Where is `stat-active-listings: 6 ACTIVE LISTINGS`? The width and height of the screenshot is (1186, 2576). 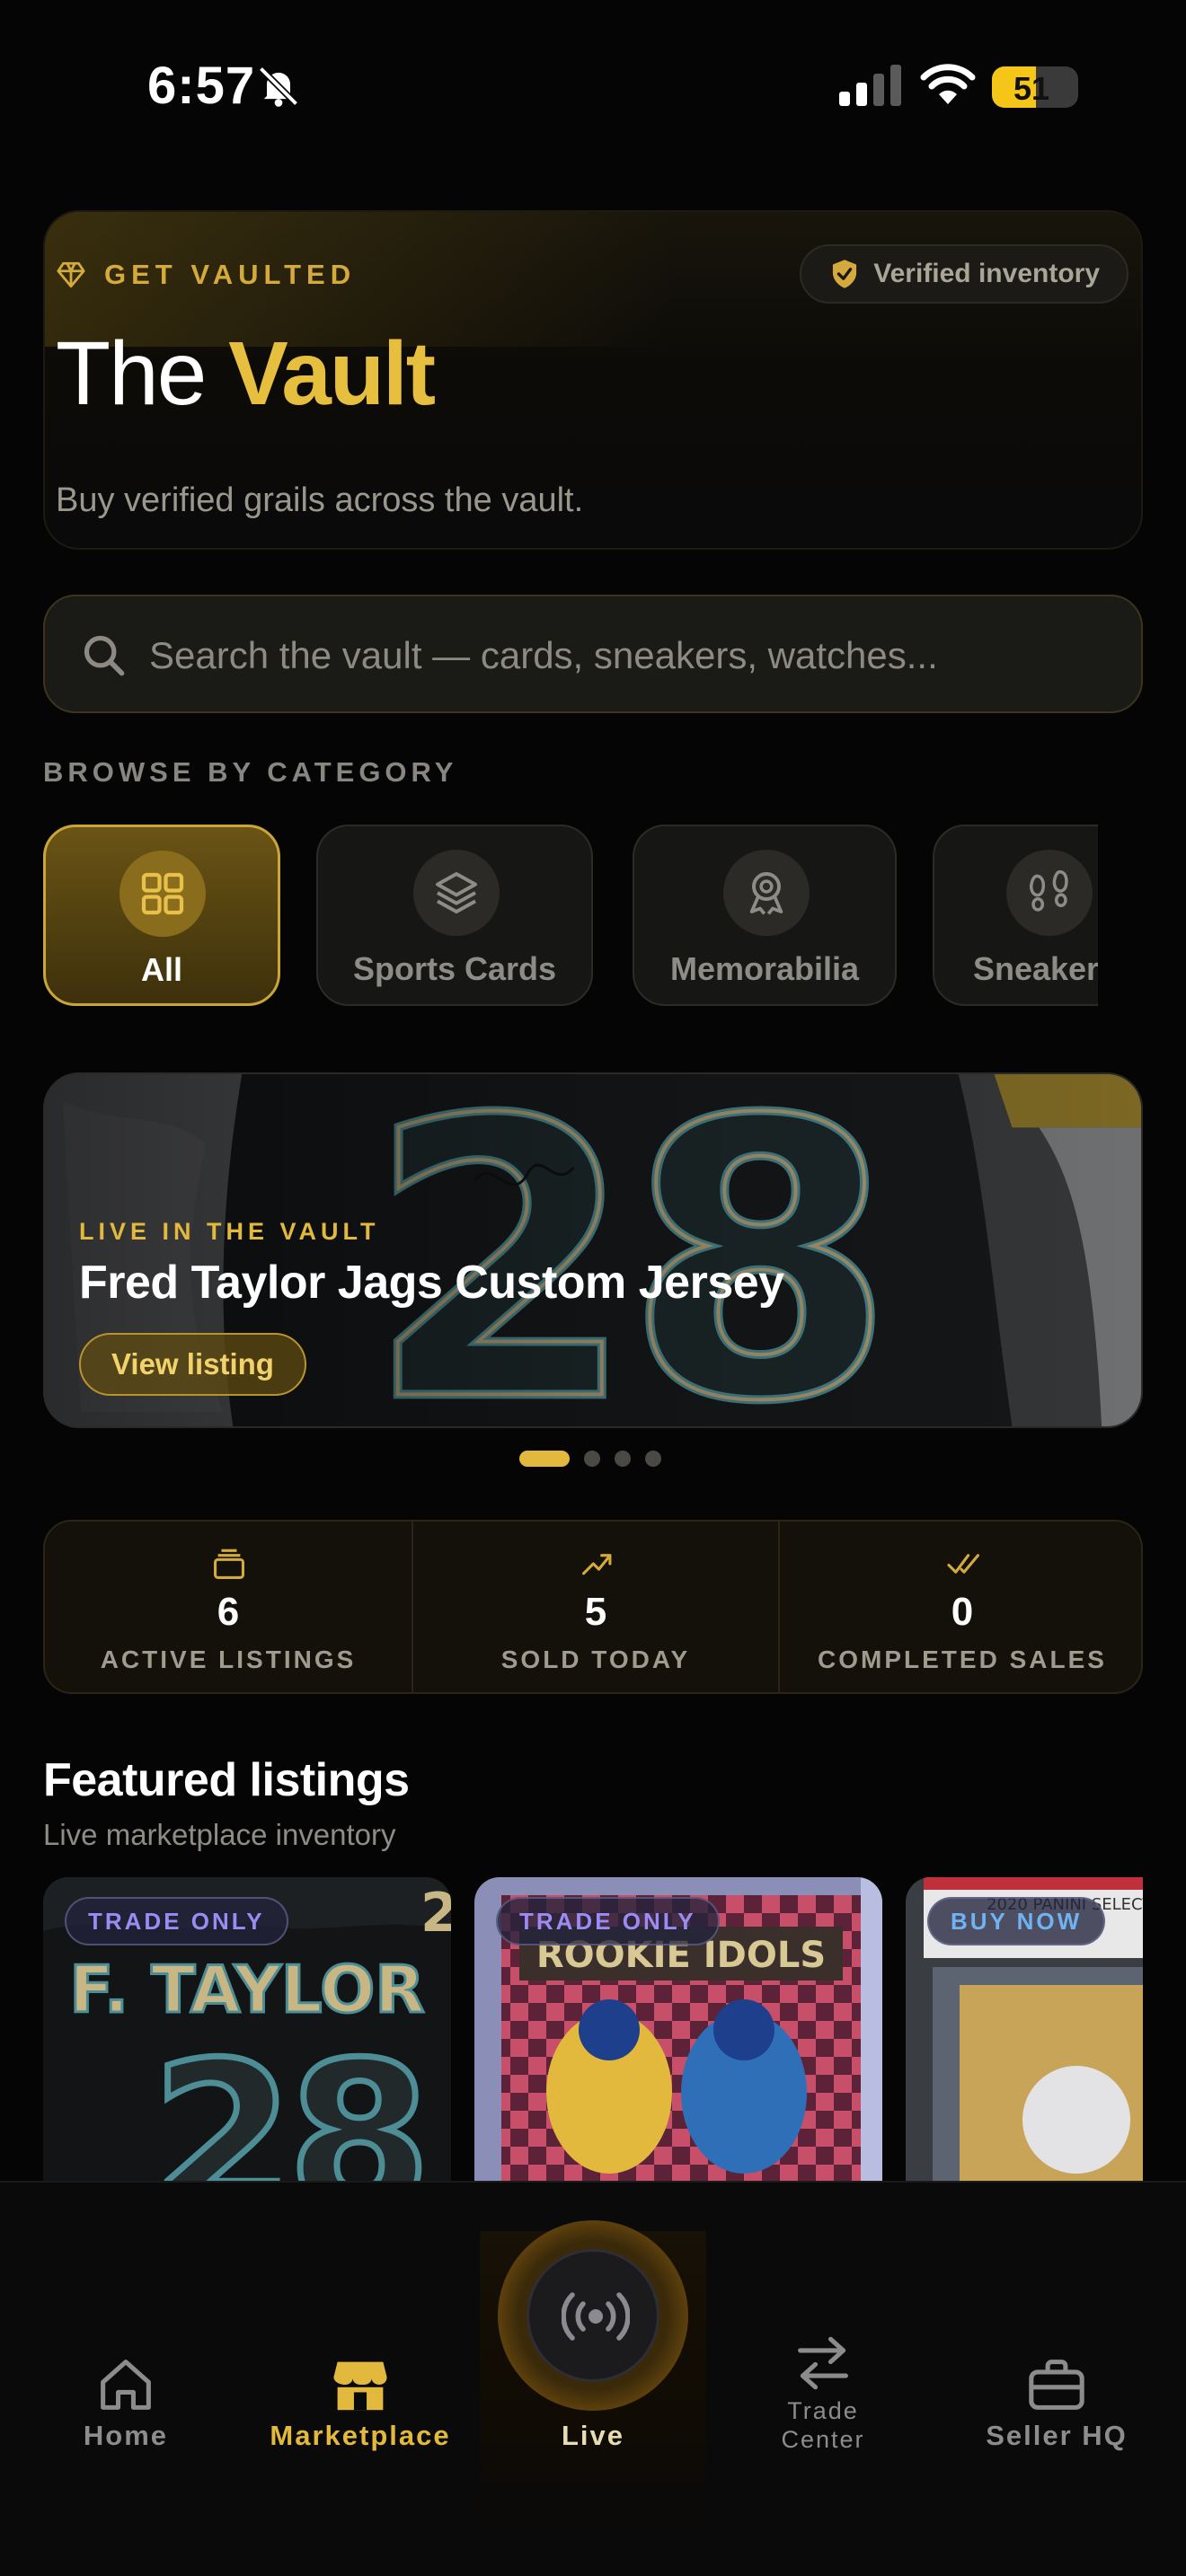
stat-active-listings: 6 ACTIVE LISTINGS is located at coordinates (228, 1607).